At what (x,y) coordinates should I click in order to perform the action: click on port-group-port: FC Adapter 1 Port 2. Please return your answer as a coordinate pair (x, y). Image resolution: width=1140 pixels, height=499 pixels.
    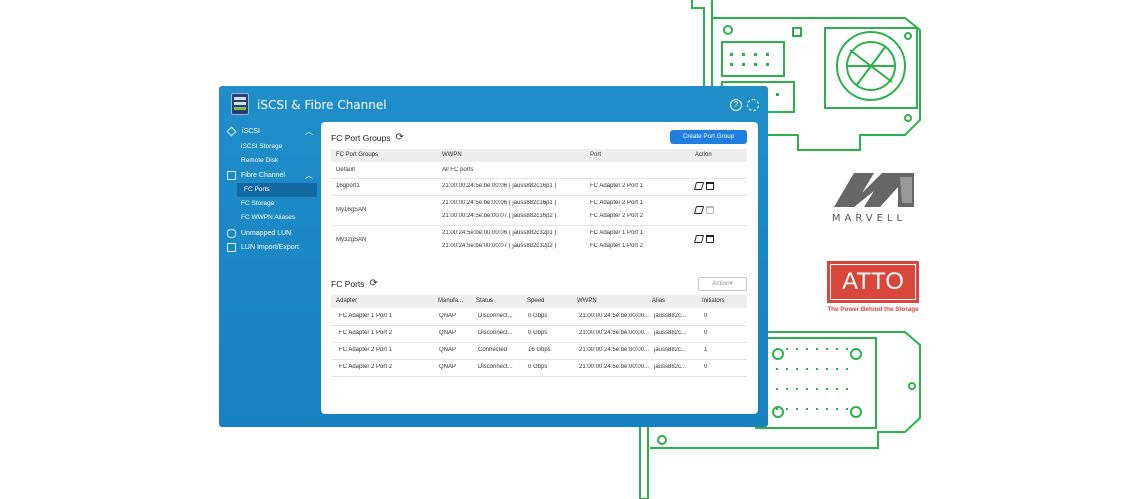
    Looking at the image, I should click on (617, 246).